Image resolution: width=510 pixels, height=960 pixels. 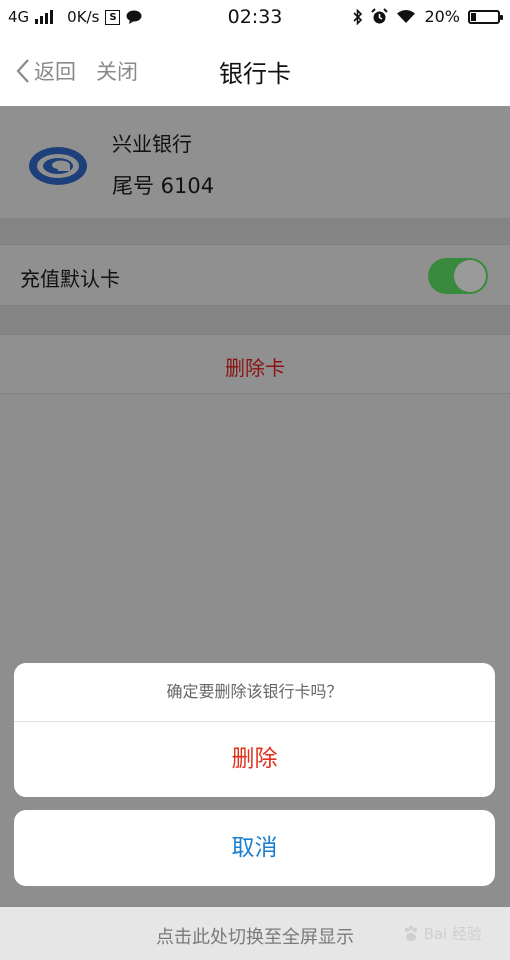 What do you see at coordinates (163, 186) in the screenshot?
I see `card-tail-number: 尾号 6104` at bounding box center [163, 186].